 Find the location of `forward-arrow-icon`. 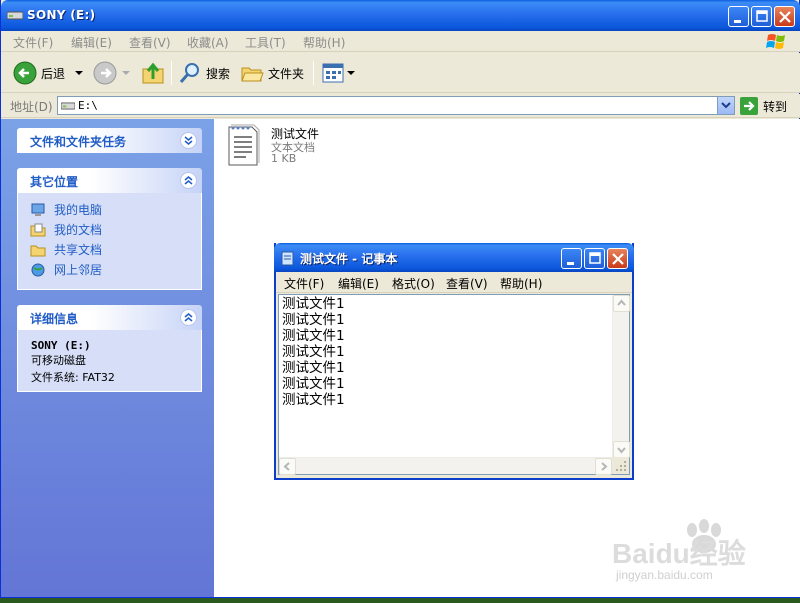

forward-arrow-icon is located at coordinates (105, 73).